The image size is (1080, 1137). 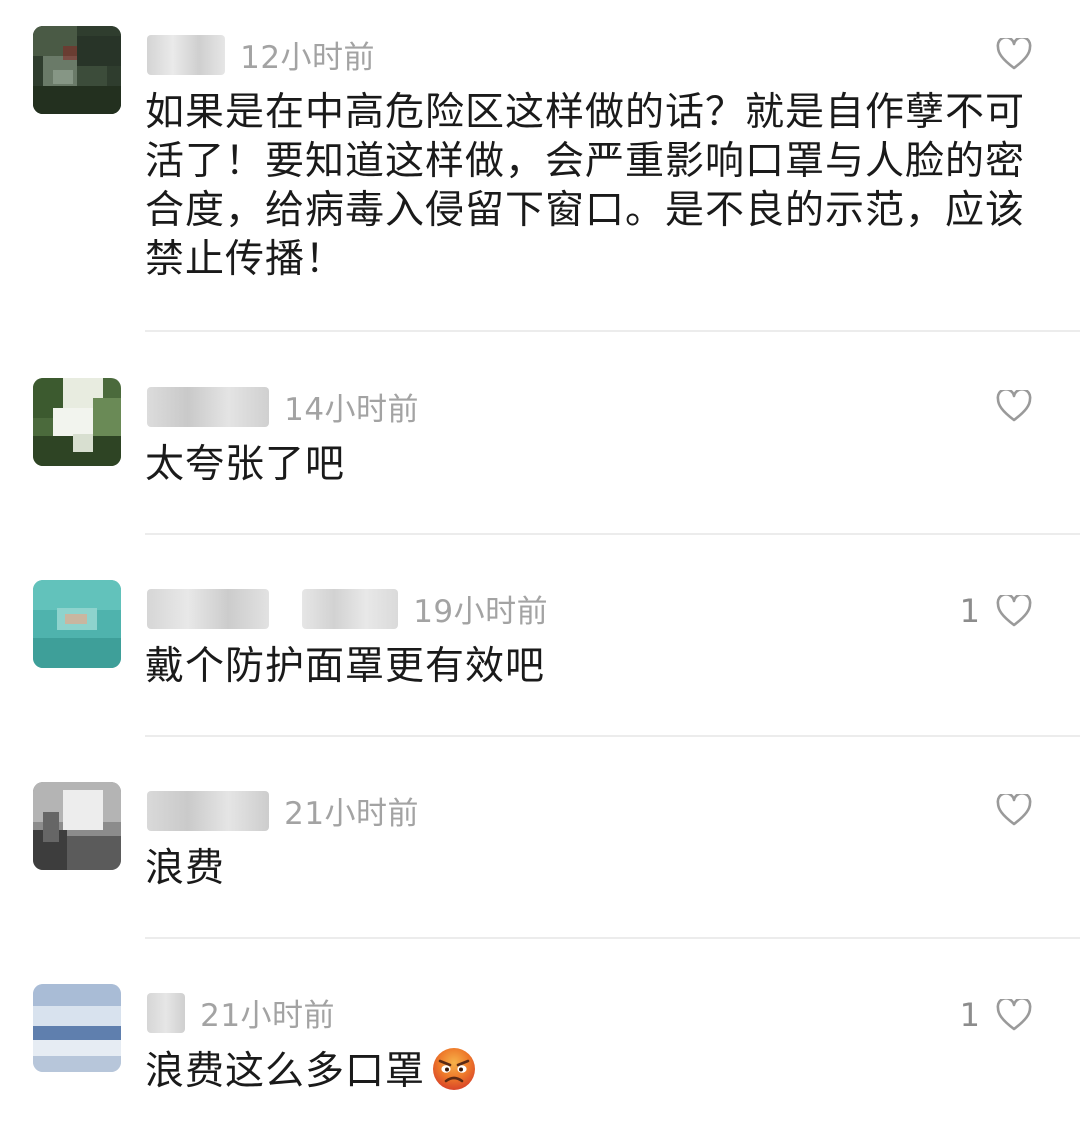 What do you see at coordinates (481, 612) in the screenshot?
I see `comment-time: 19小时前` at bounding box center [481, 612].